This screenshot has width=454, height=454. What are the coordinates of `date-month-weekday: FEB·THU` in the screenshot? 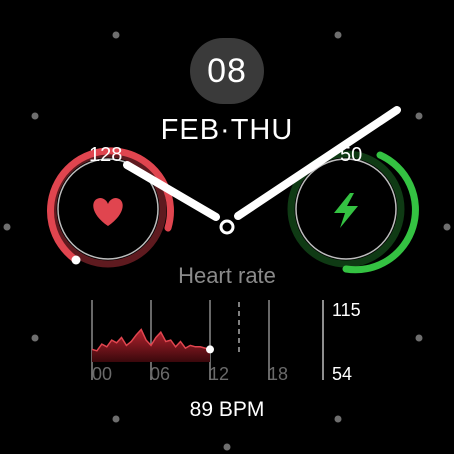 It's located at (227, 130).